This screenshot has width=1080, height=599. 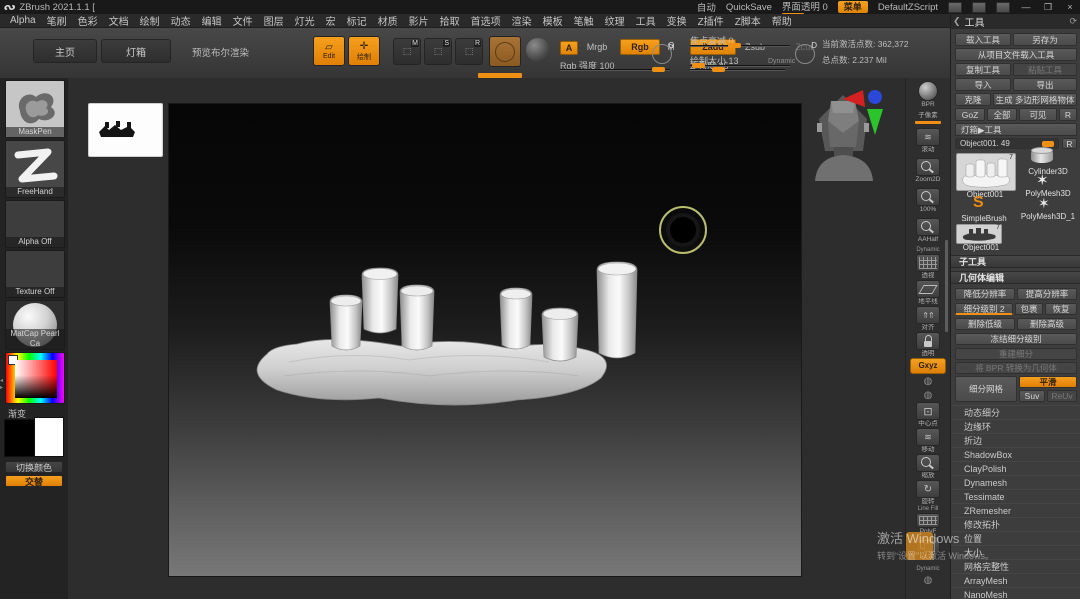 What do you see at coordinates (1029, 309) in the screenshot?
I see `wrap-button: 包裹` at bounding box center [1029, 309].